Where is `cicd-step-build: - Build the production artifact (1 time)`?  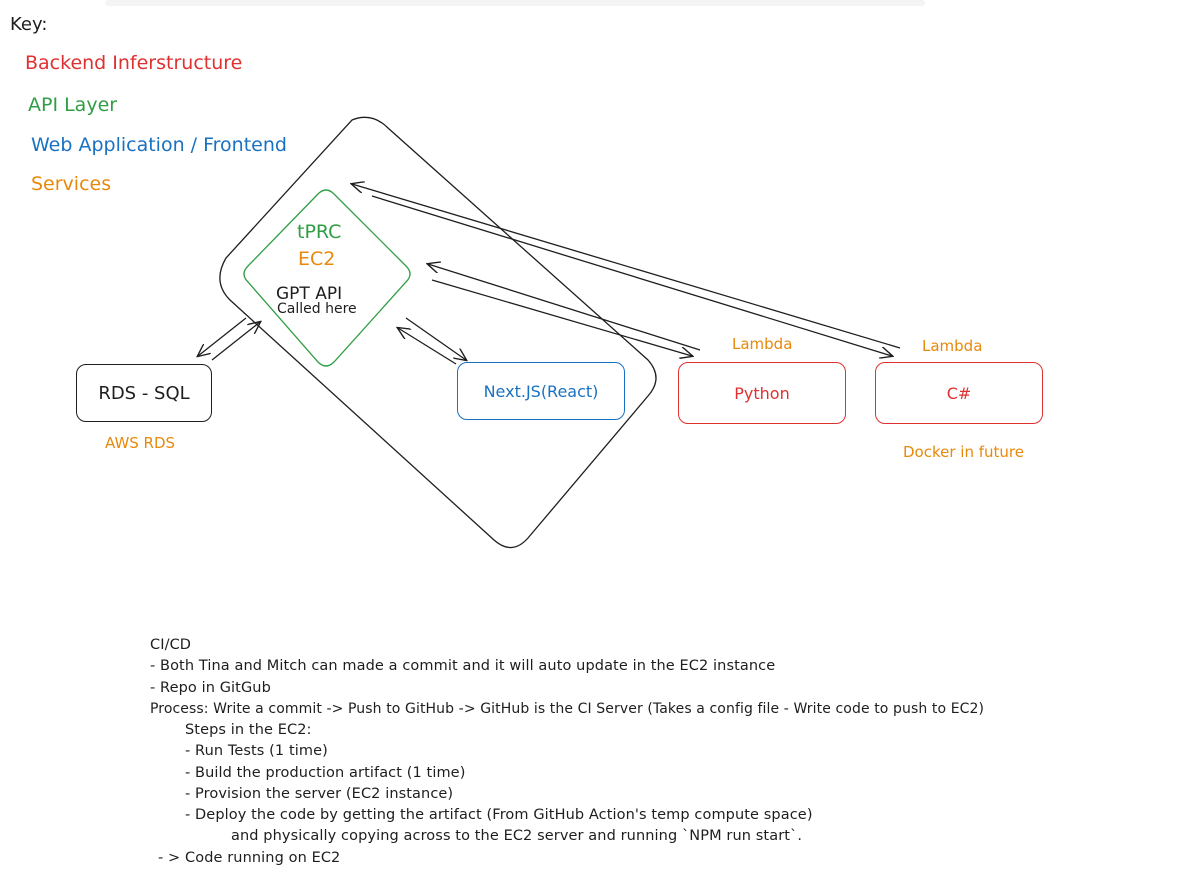
cicd-step-build: - Build the production artifact (1 time) is located at coordinates (325, 773).